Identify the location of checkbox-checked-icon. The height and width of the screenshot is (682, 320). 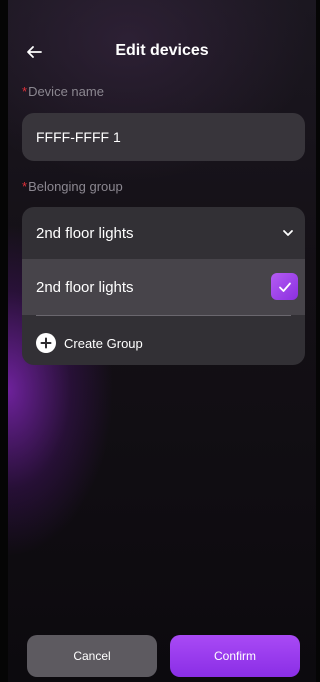
(284, 286).